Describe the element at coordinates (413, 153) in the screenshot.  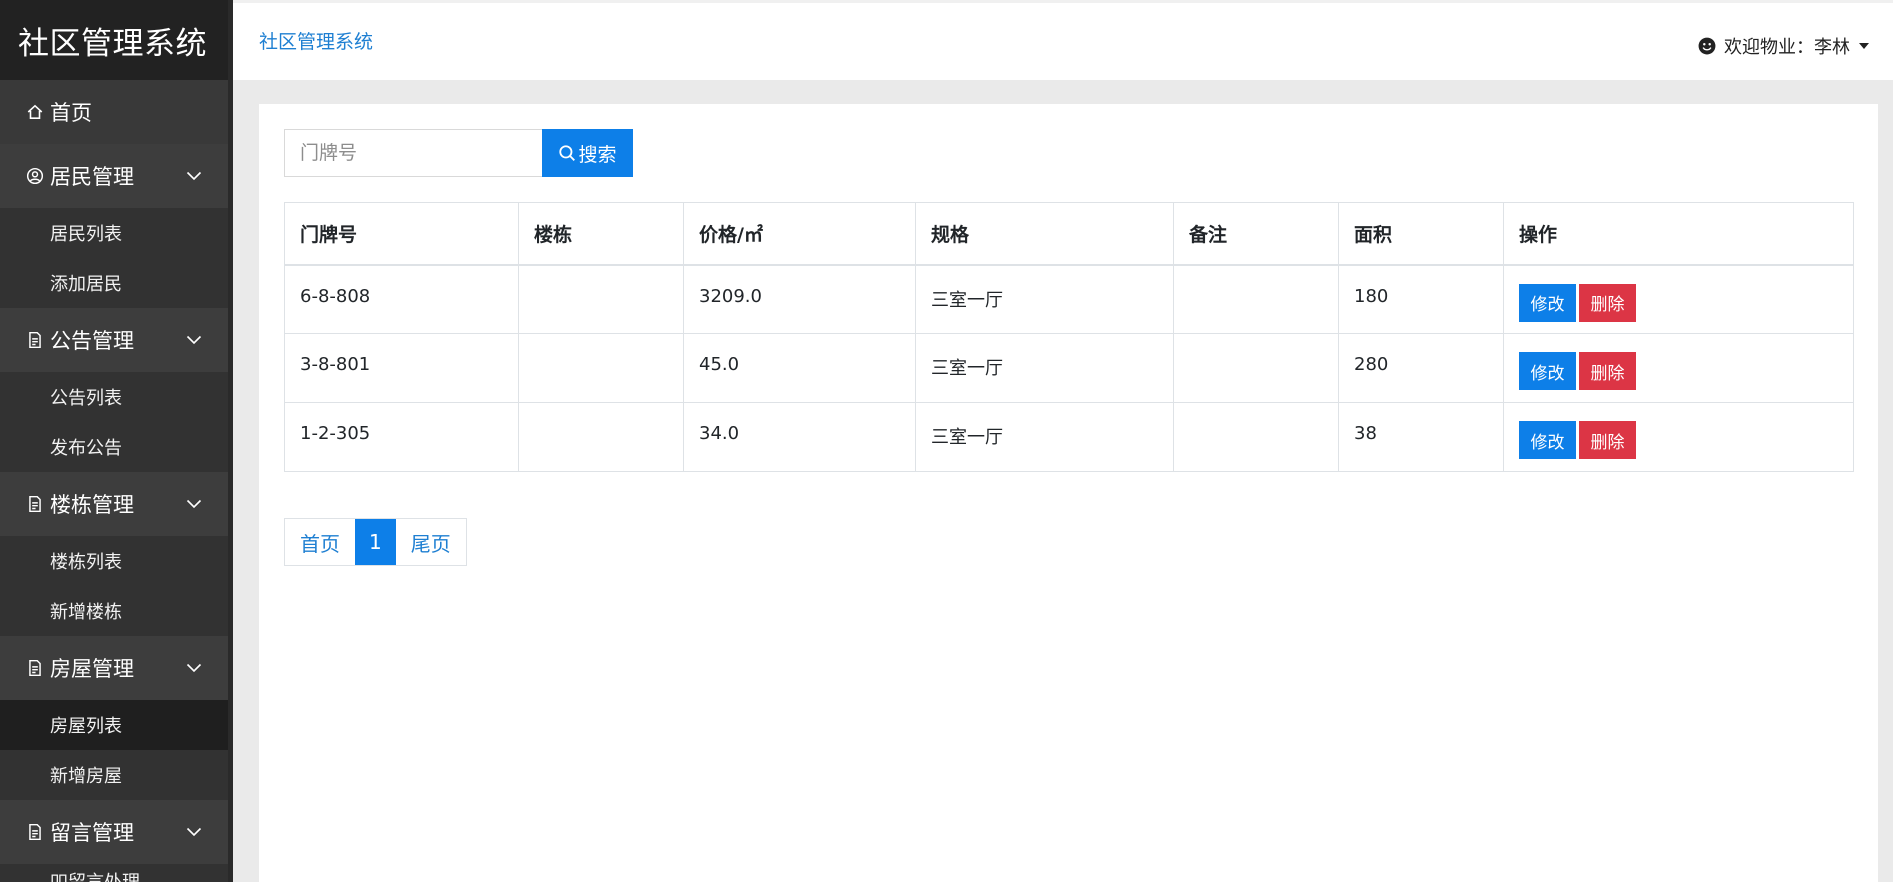
I see `house-number-search-input` at that location.